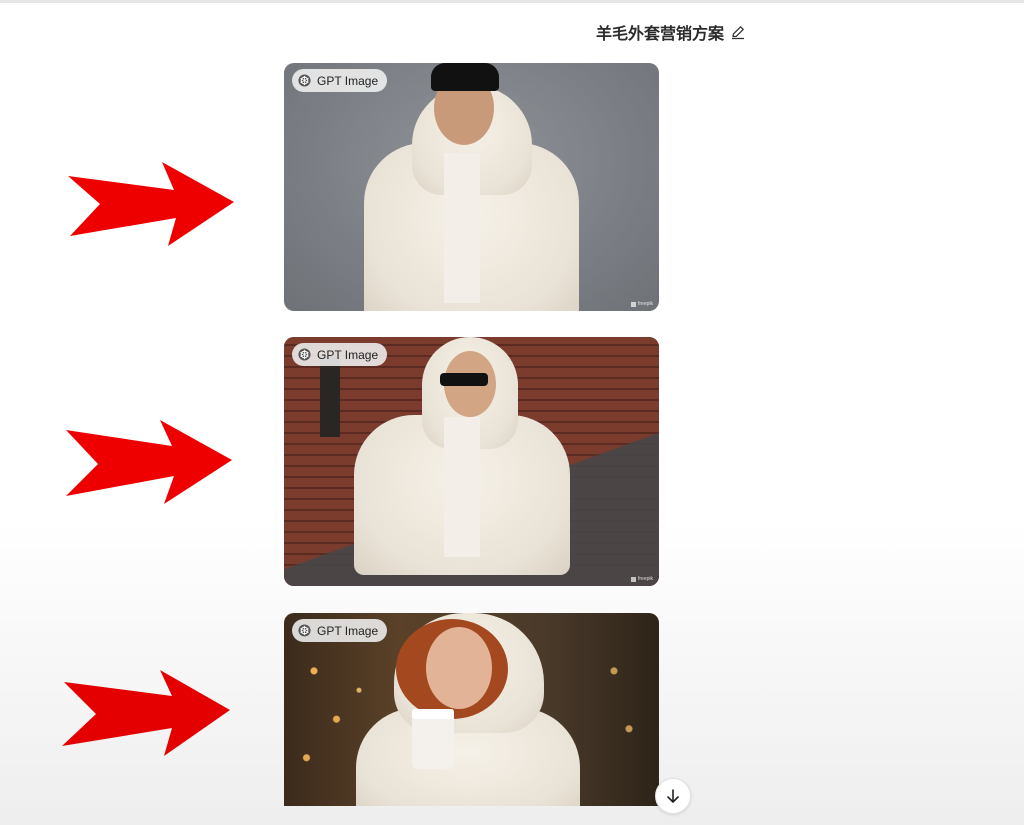 Image resolution: width=1024 pixels, height=825 pixels. I want to click on arrow-down-icon, so click(673, 796).